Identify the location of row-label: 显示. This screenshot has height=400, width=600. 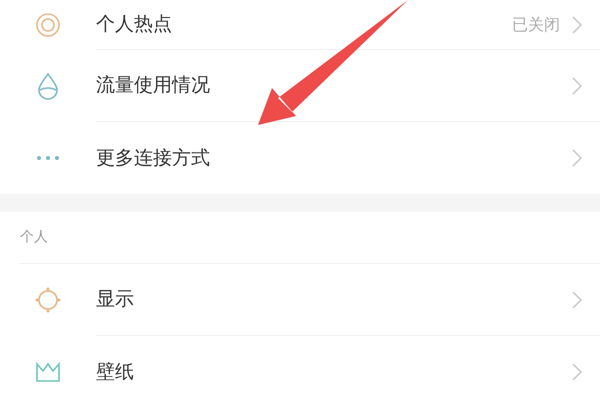
(115, 299).